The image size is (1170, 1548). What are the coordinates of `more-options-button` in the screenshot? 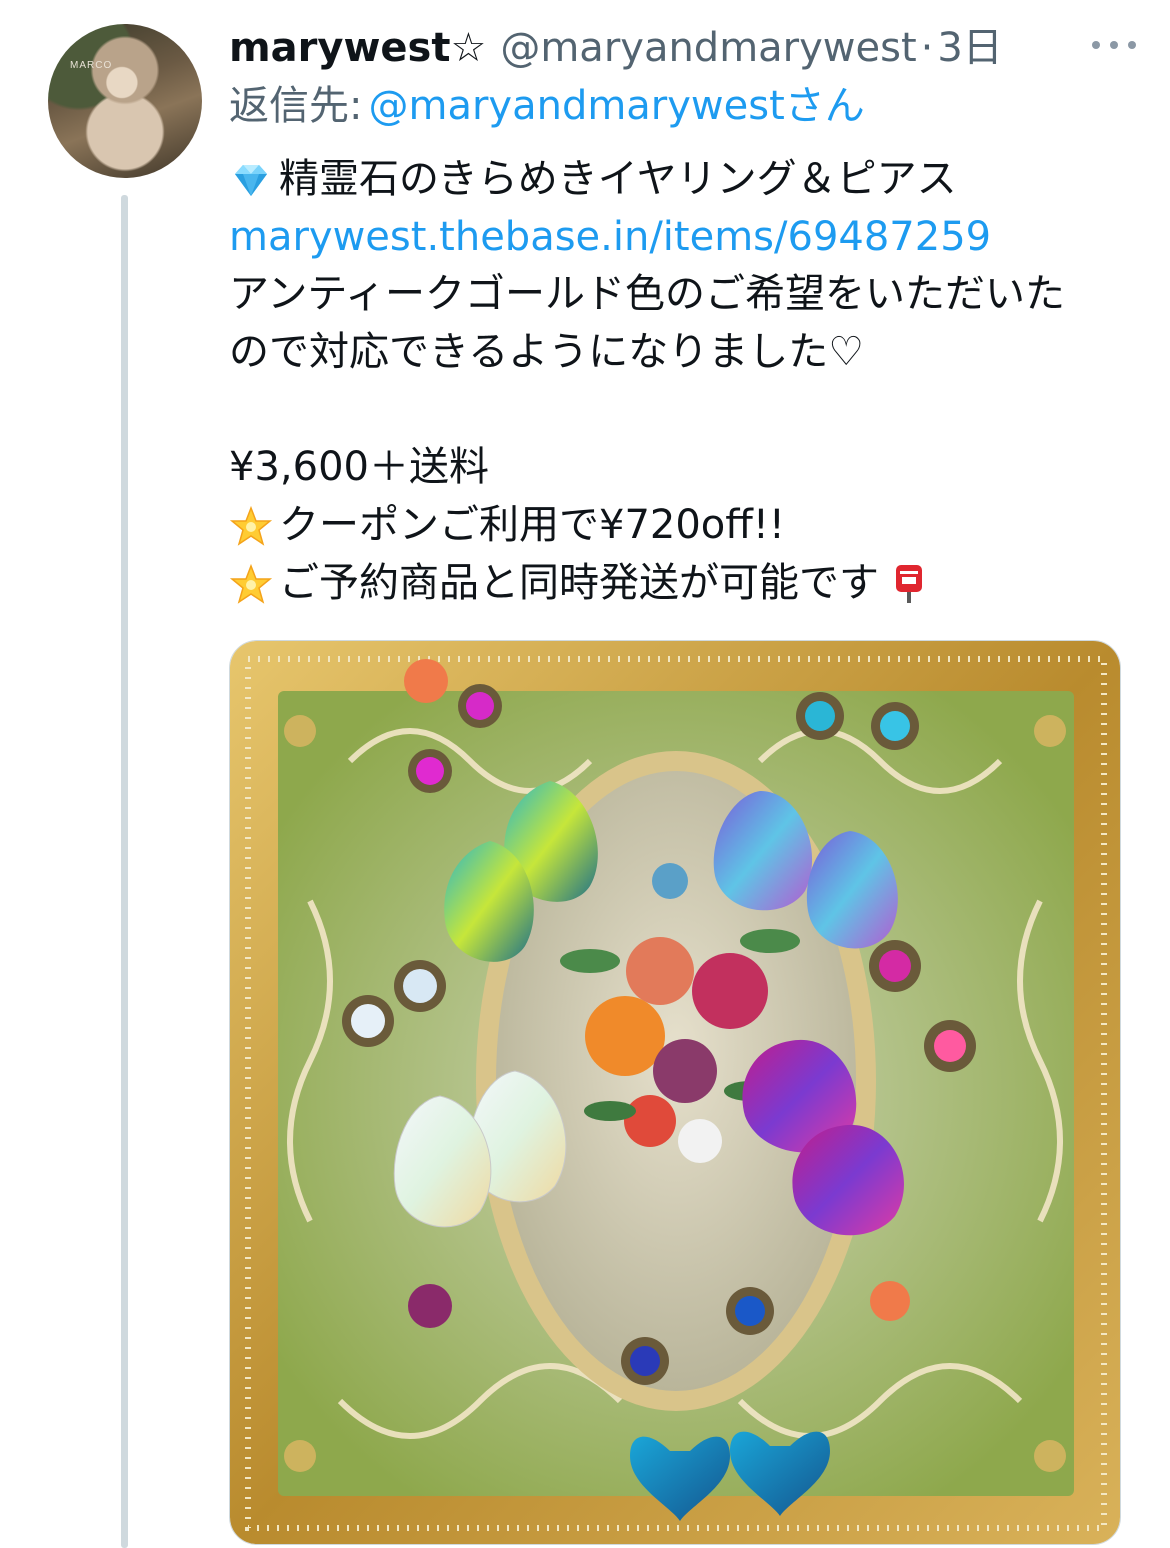 It's located at (1114, 45).